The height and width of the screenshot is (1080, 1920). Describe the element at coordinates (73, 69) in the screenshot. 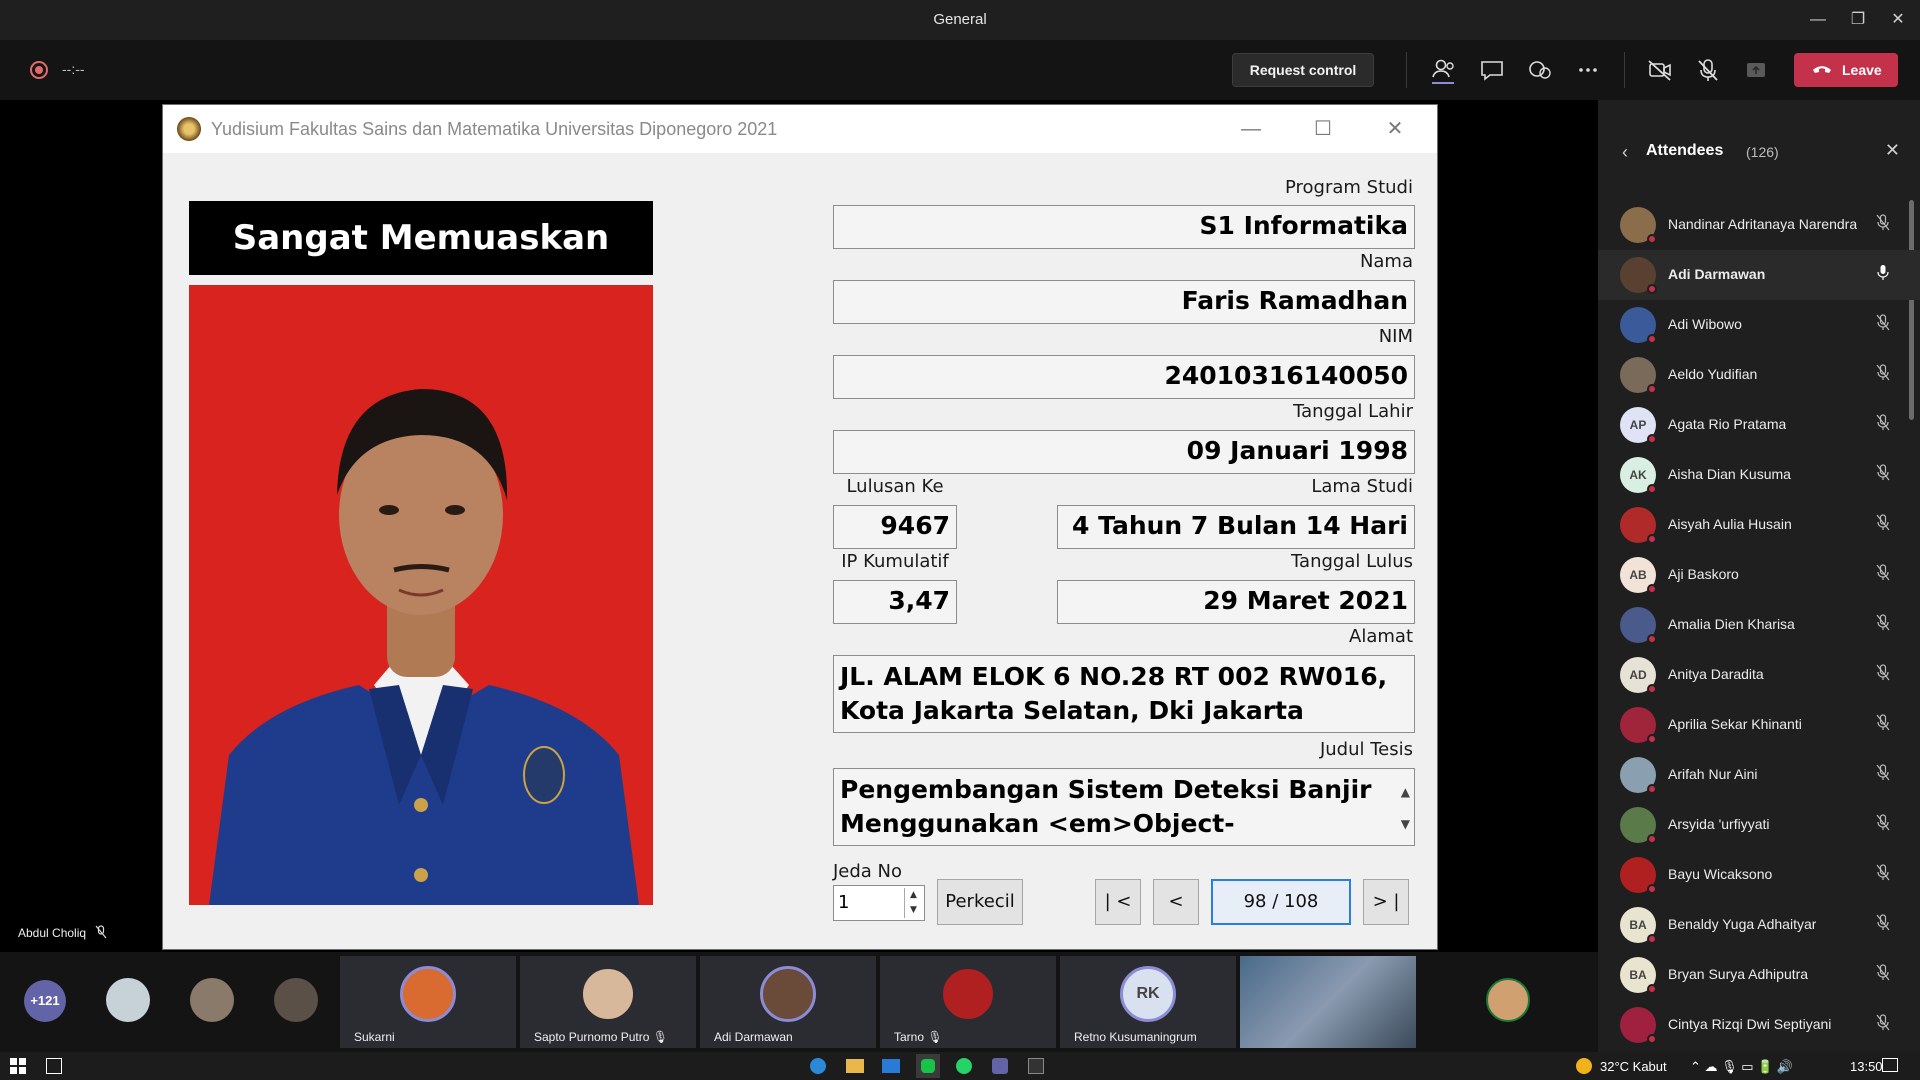

I see `meeting-timer: --:--` at that location.